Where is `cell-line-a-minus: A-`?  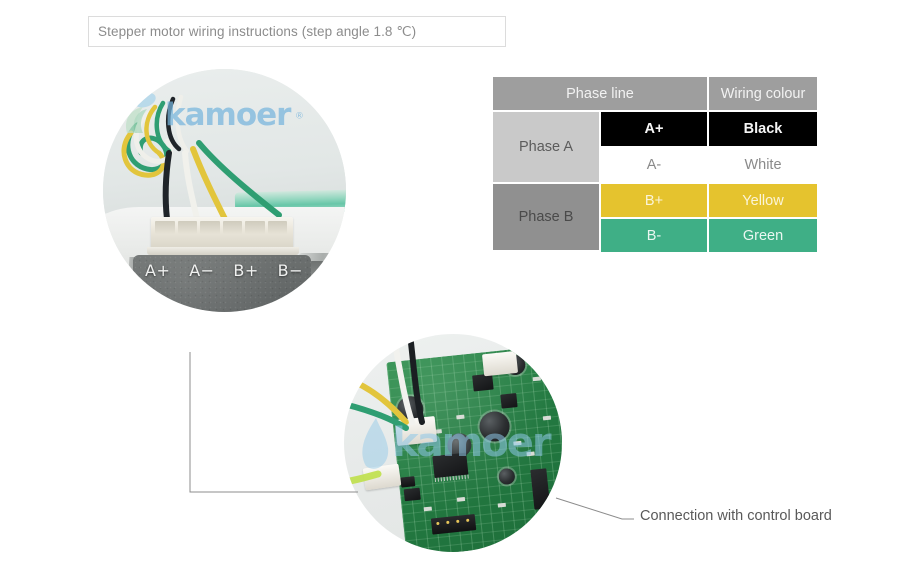
cell-line-a-minus: A- is located at coordinates (655, 166).